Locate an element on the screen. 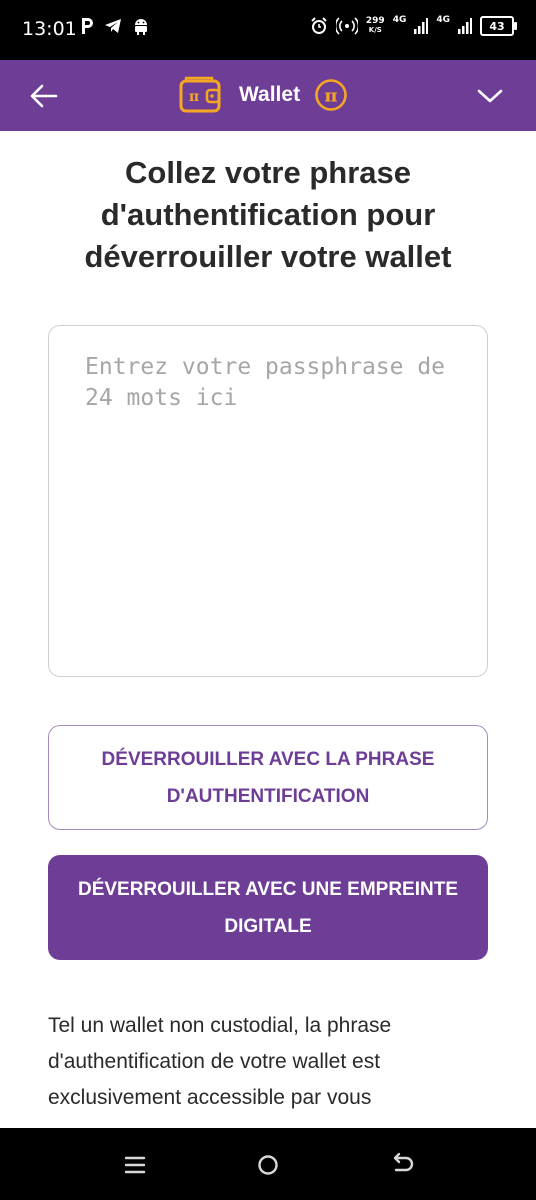 This screenshot has height=1200, width=536. home-icon is located at coordinates (268, 1165).